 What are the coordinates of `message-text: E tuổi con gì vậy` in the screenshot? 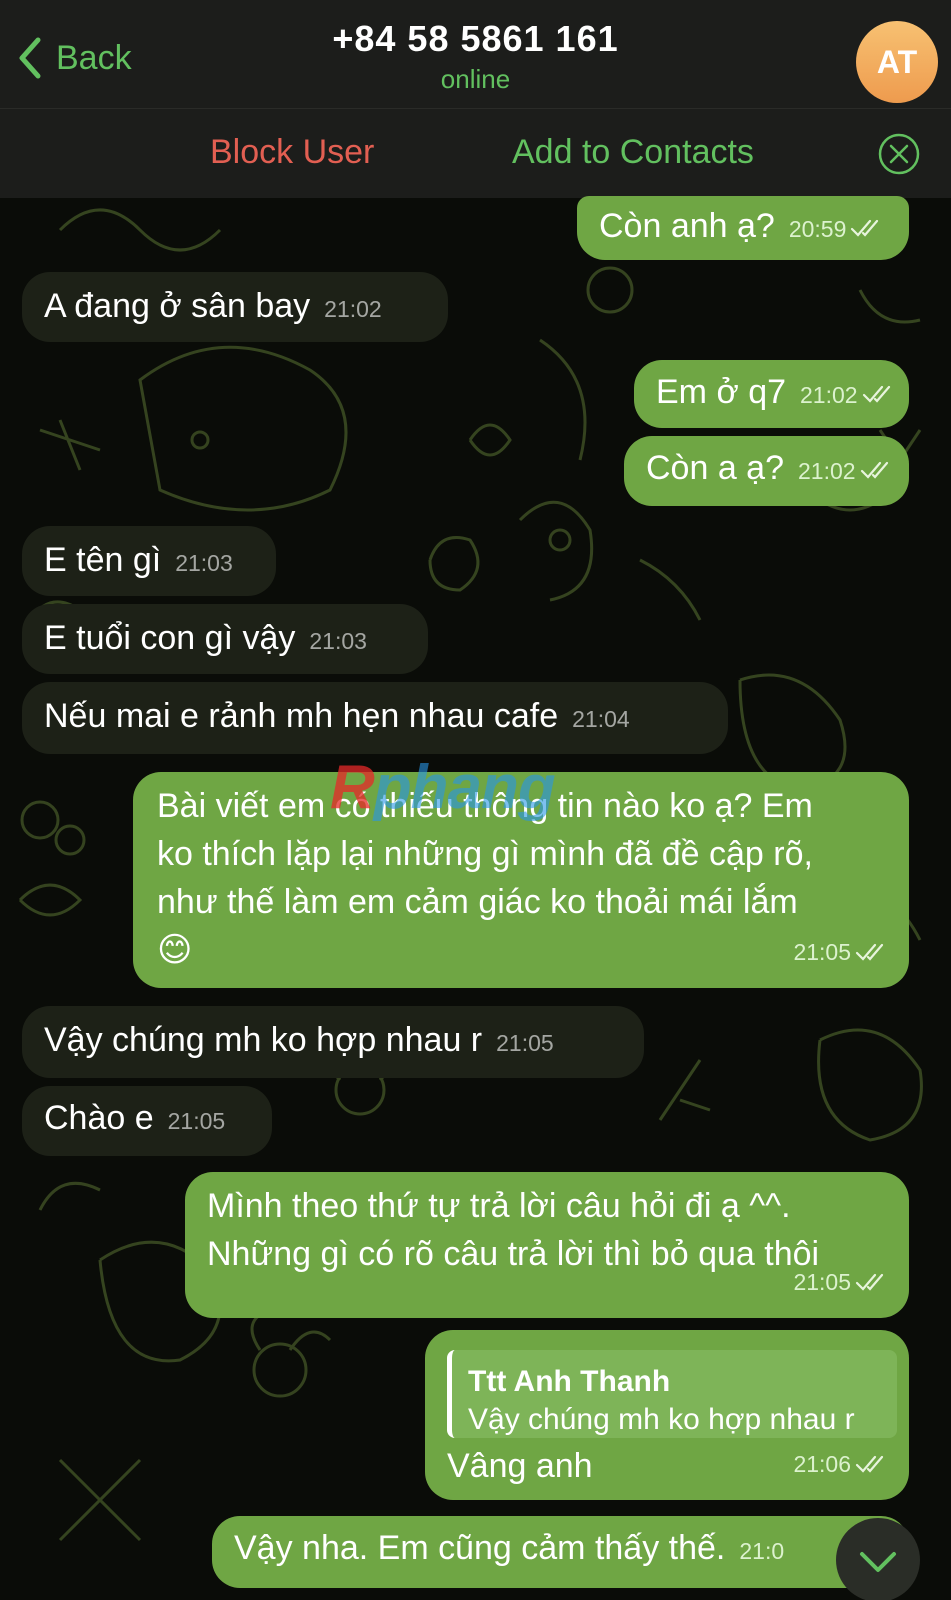 It's located at (170, 638).